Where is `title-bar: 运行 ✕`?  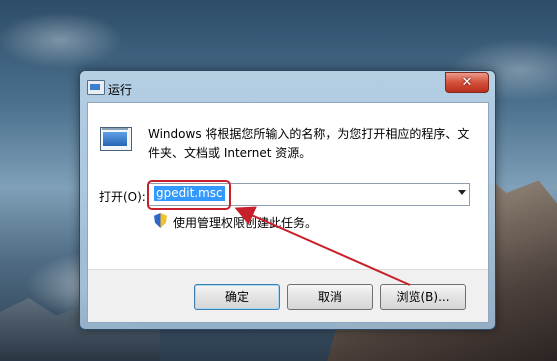
title-bar: 运行 ✕ is located at coordinates (287, 87).